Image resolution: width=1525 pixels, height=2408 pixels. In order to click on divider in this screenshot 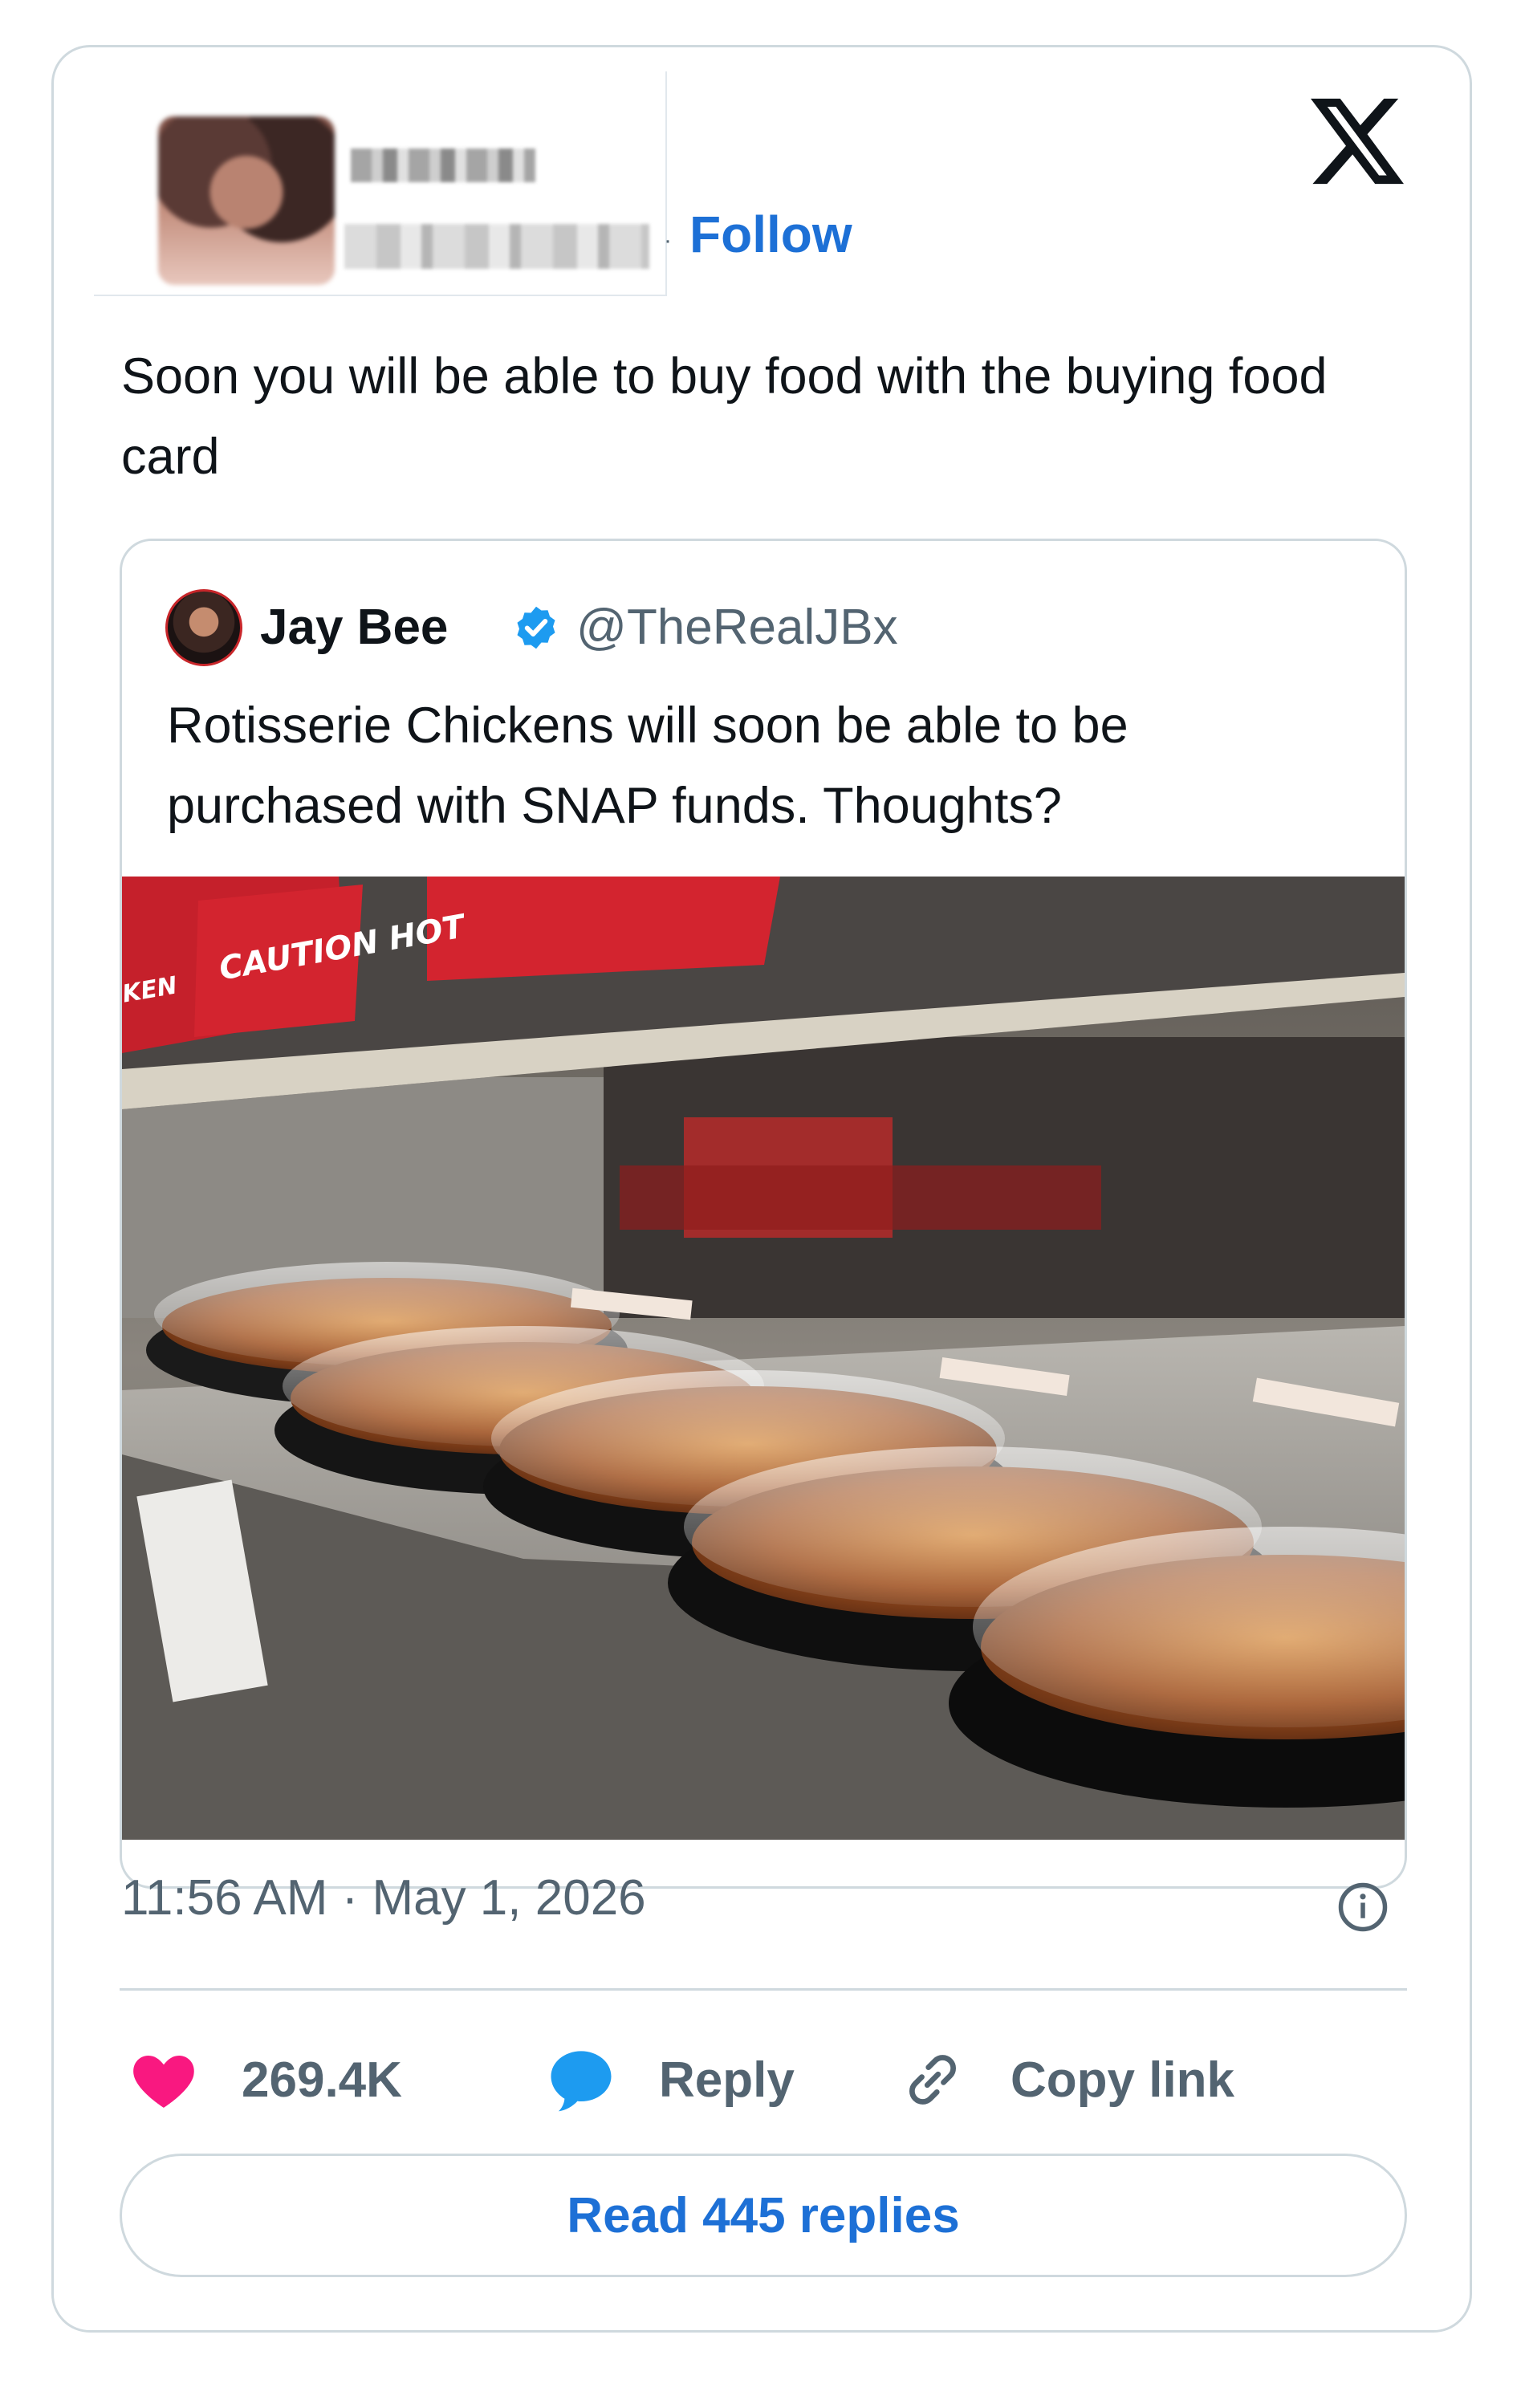, I will do `click(764, 1989)`.